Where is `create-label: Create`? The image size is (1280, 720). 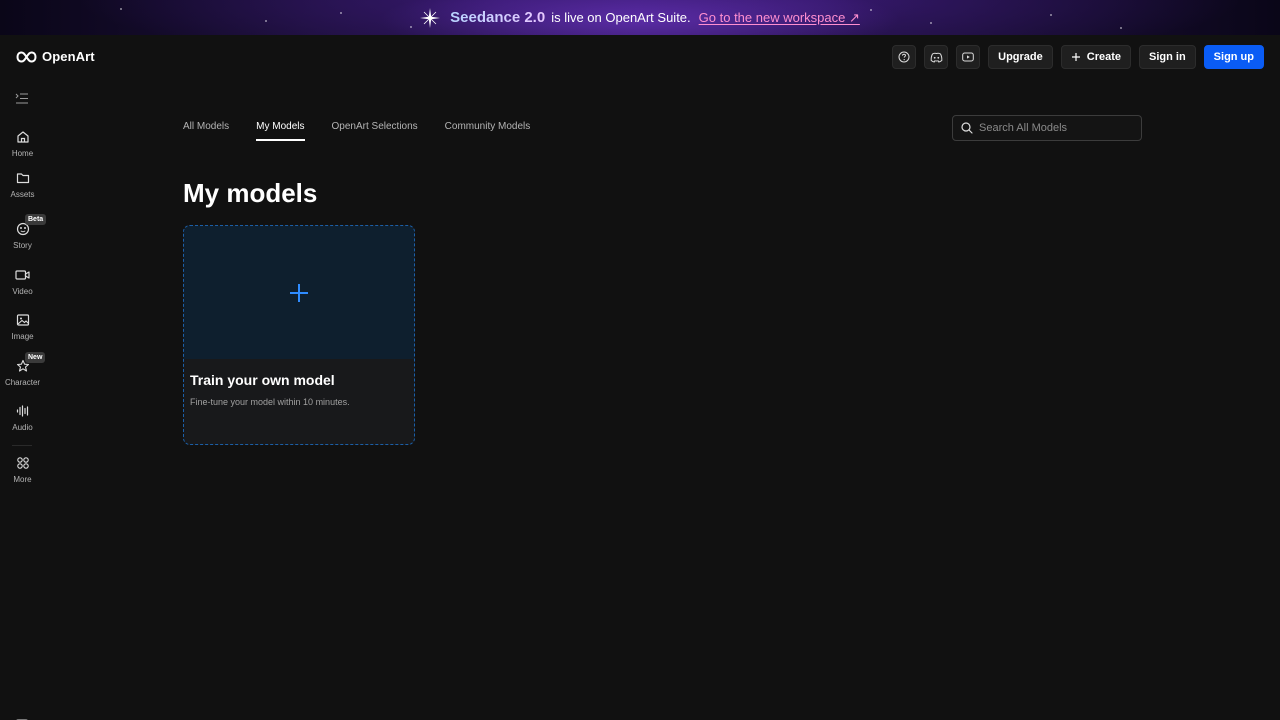 create-label: Create is located at coordinates (1103, 57).